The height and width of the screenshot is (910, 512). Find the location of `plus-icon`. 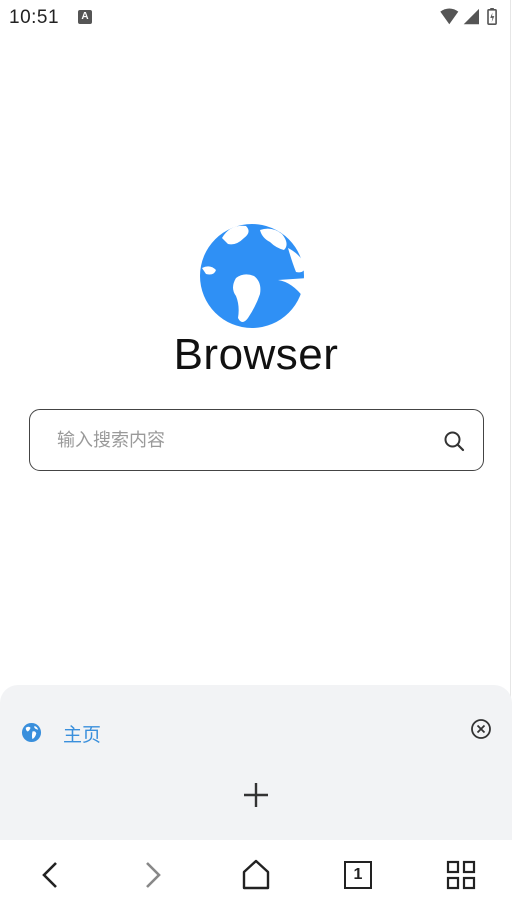

plus-icon is located at coordinates (256, 795).